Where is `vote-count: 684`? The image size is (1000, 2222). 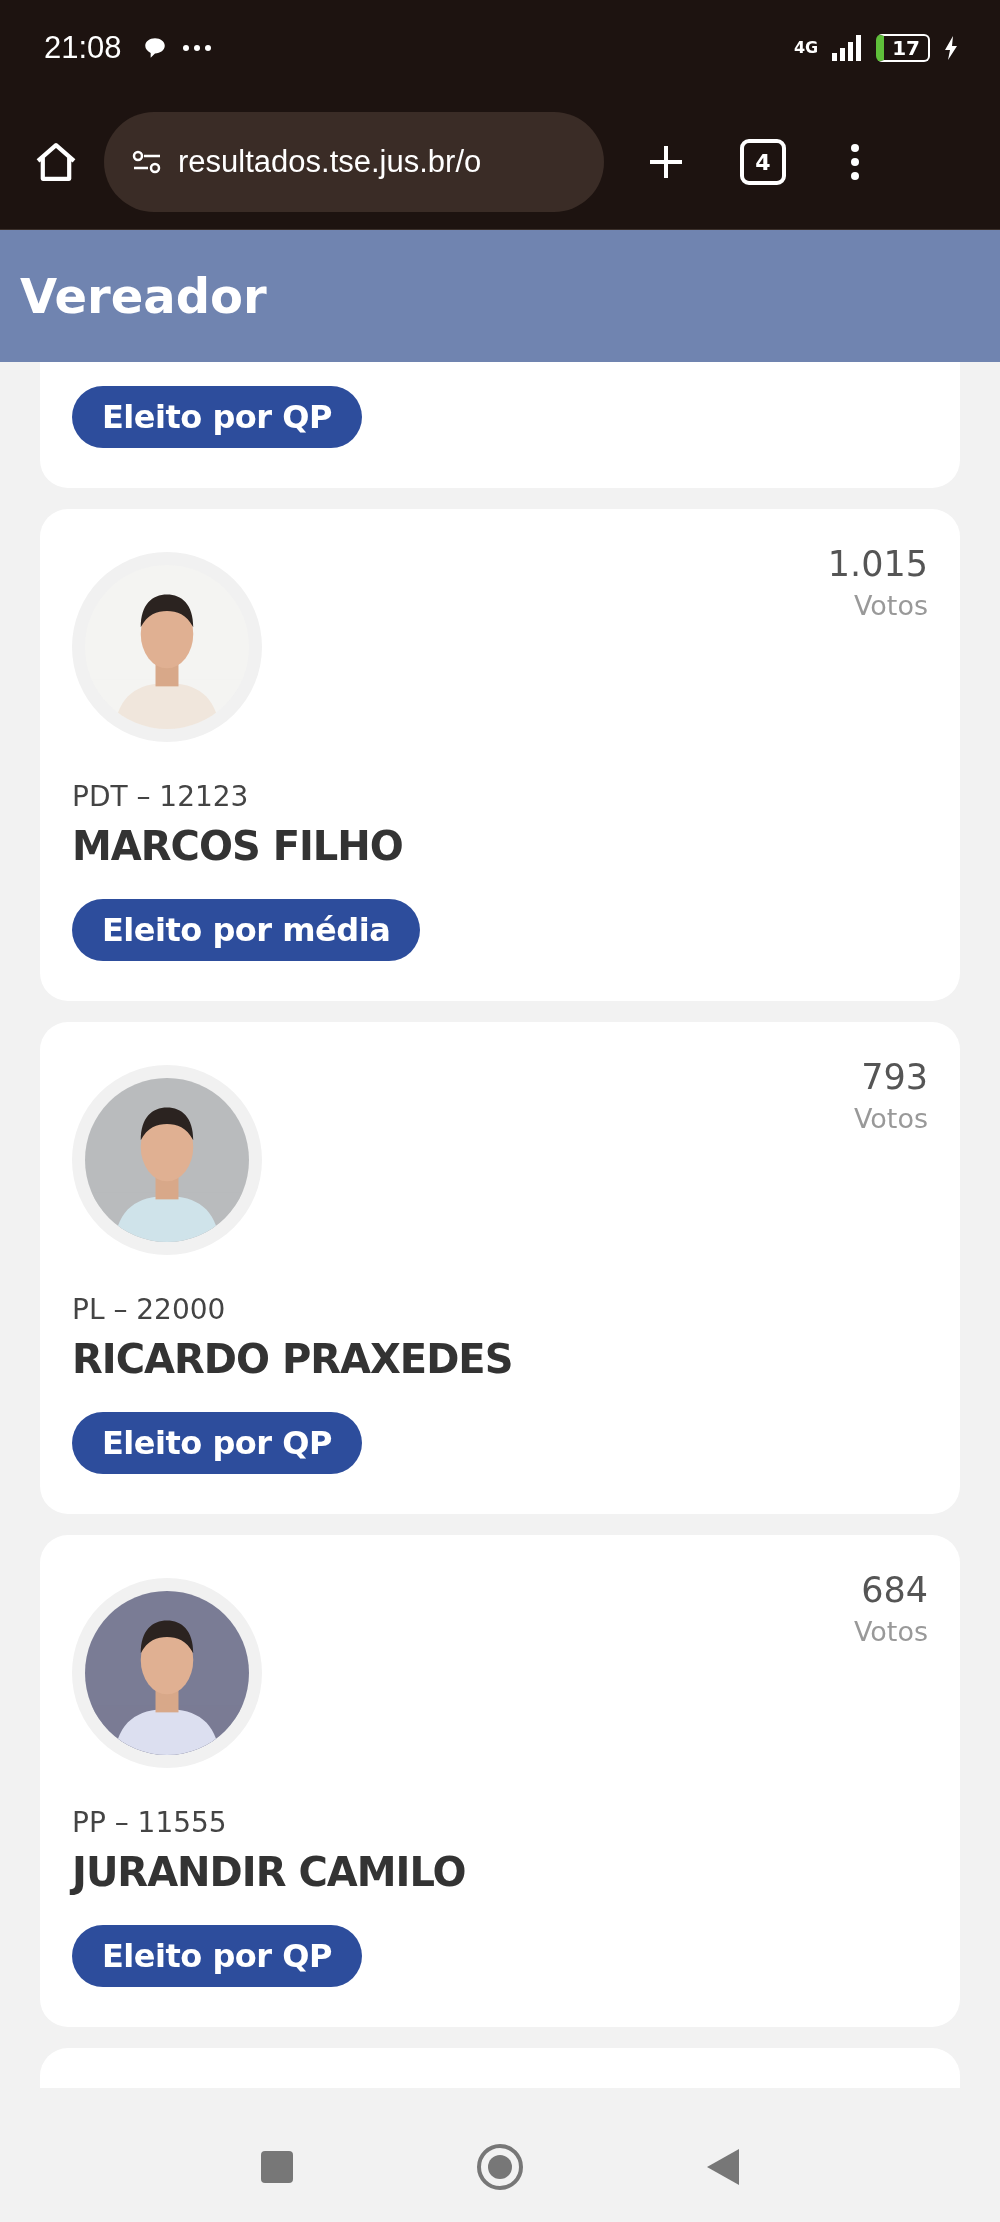 vote-count: 684 is located at coordinates (894, 1590).